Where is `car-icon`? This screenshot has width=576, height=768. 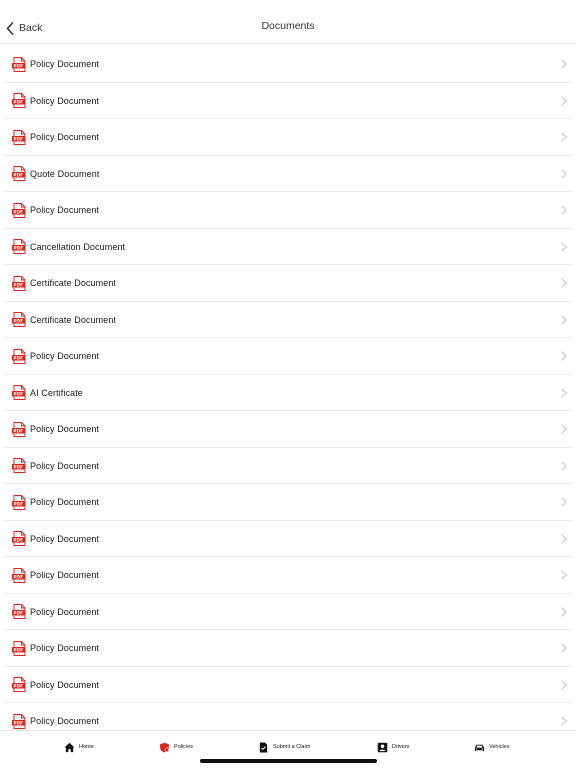
car-icon is located at coordinates (479, 747).